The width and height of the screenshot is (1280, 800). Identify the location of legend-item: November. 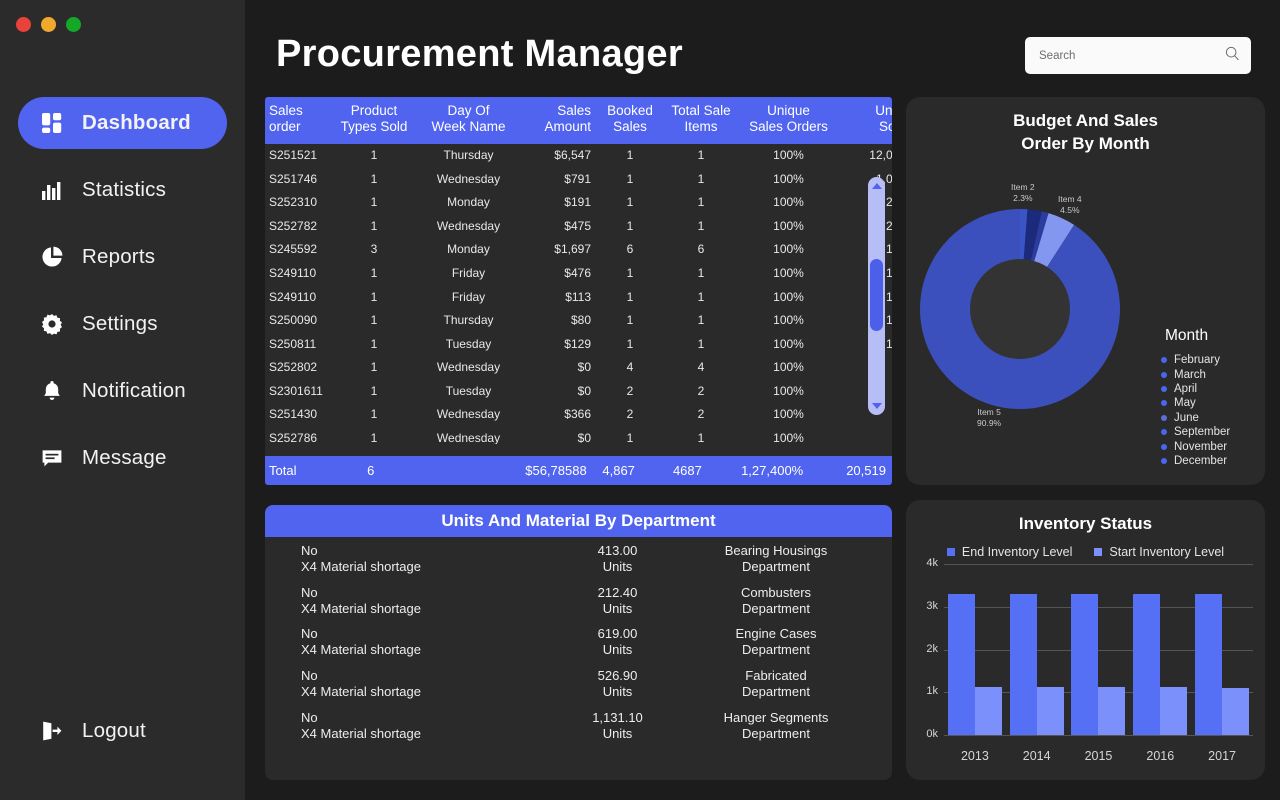
(1195, 446).